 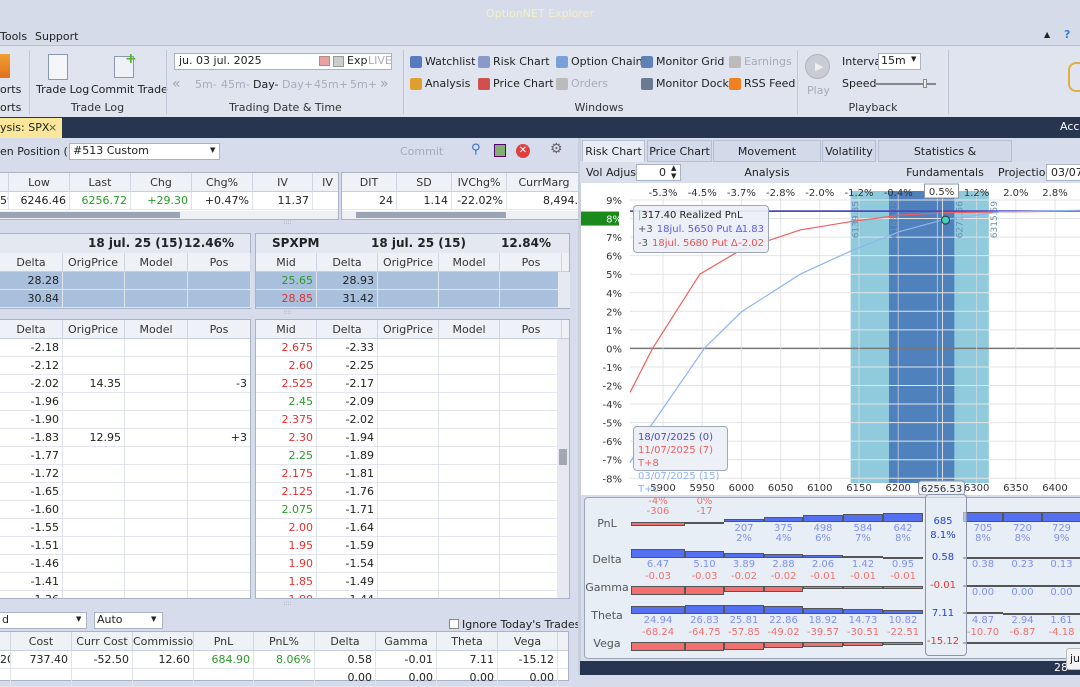 What do you see at coordinates (467, 641) in the screenshot?
I see `column-header: Theta` at bounding box center [467, 641].